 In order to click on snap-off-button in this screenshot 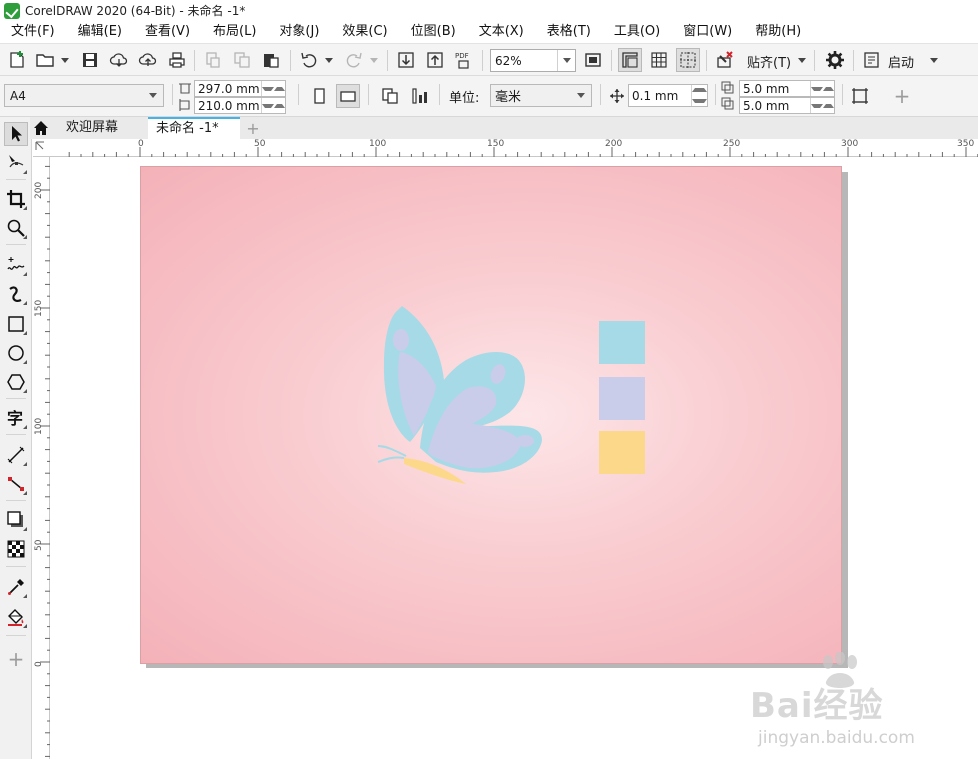, I will do `click(725, 60)`.